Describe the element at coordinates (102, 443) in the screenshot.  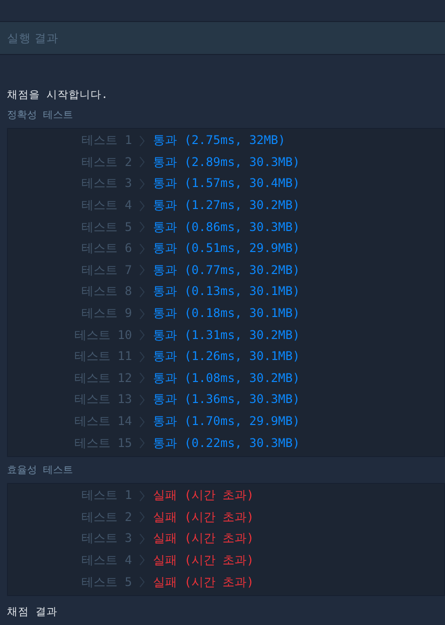
I see `test-label: 테스트 15` at that location.